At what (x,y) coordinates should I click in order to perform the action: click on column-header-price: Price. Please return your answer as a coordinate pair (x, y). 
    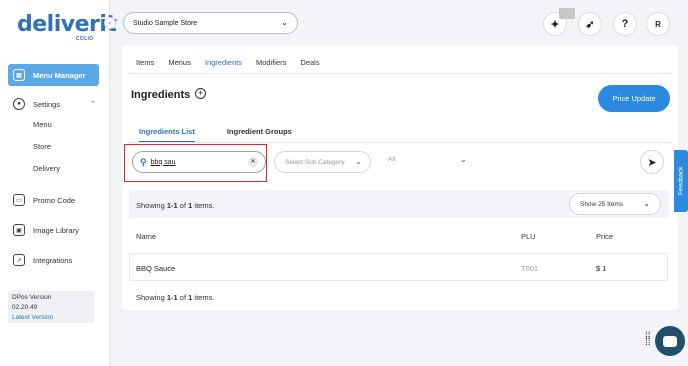
    Looking at the image, I should click on (604, 236).